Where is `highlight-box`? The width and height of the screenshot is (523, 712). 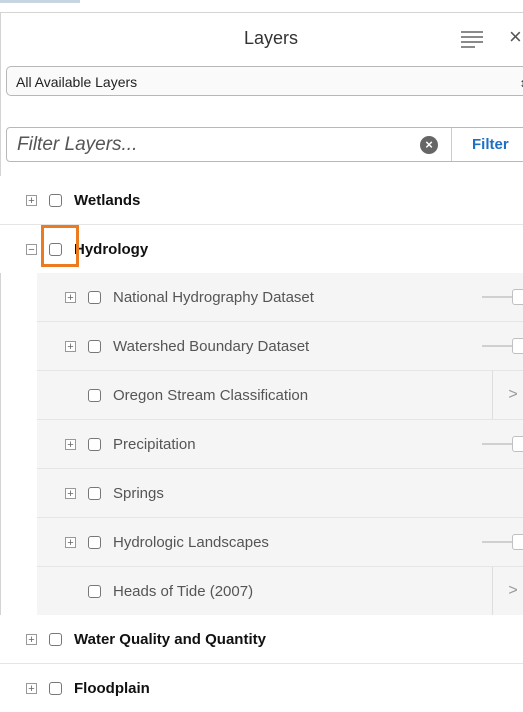 highlight-box is located at coordinates (60, 246).